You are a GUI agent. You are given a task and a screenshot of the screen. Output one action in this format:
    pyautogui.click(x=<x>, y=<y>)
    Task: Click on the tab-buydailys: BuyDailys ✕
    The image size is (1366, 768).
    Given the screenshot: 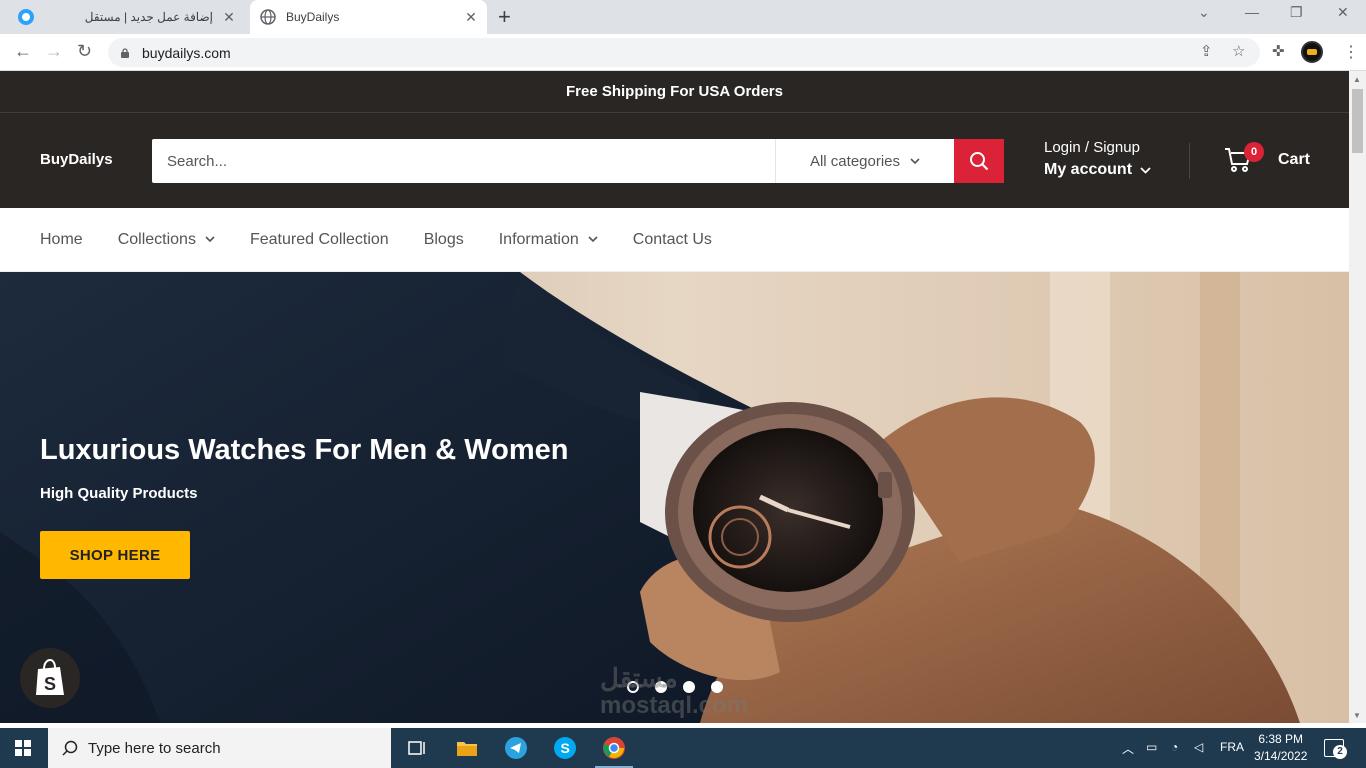 What is the action you would take?
    pyautogui.click(x=368, y=17)
    